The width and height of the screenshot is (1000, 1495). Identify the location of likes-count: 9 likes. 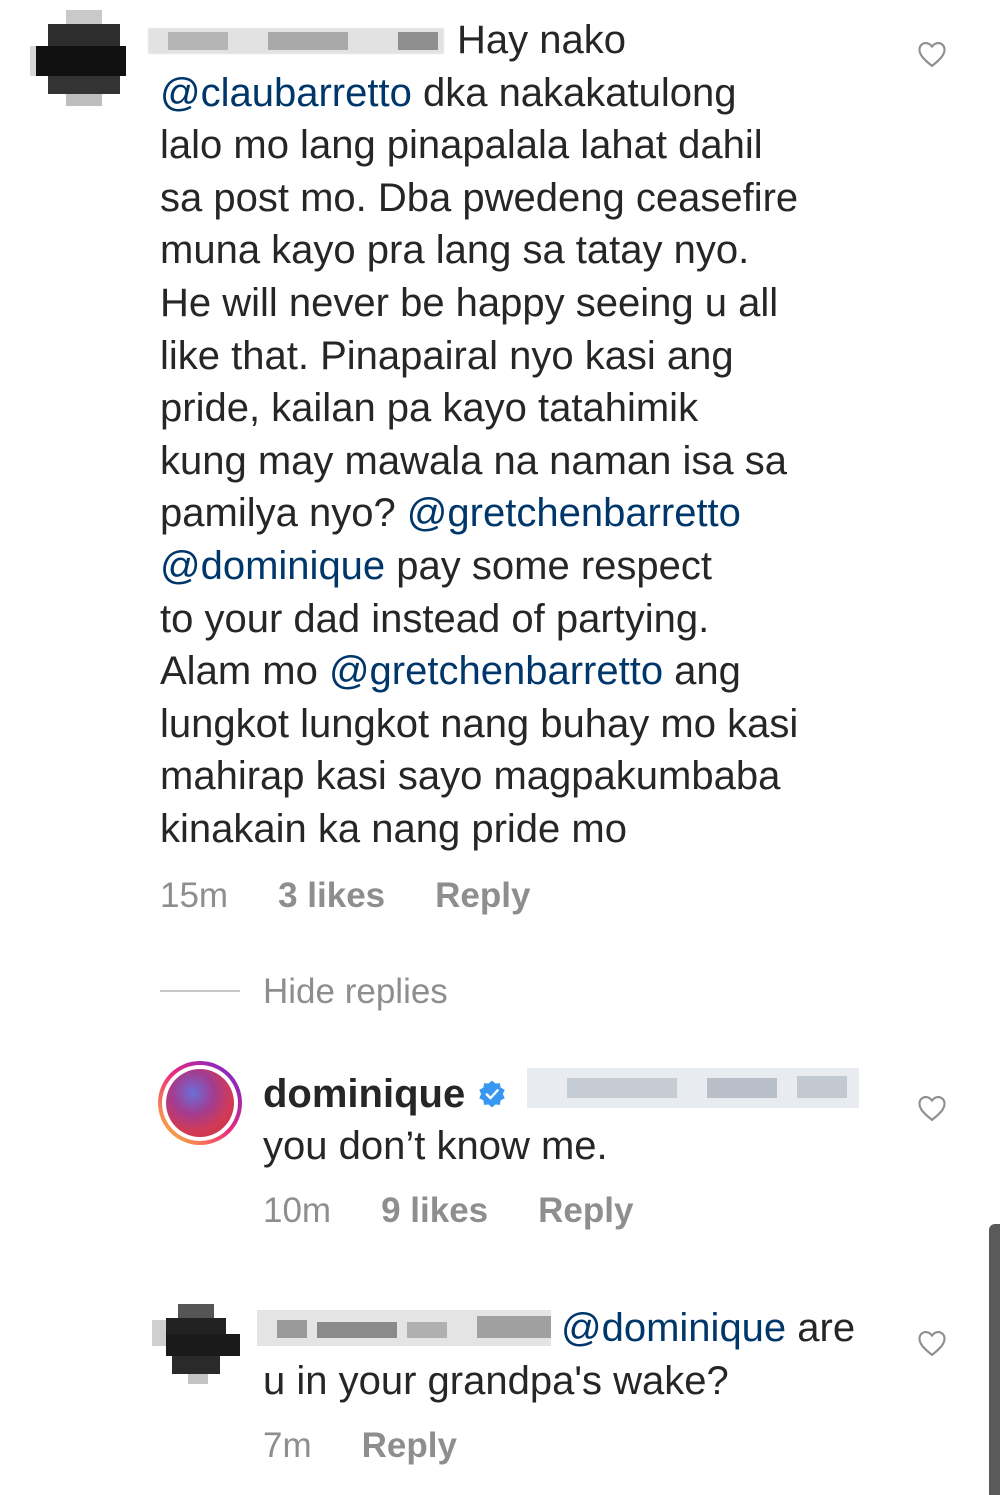
(434, 1211).